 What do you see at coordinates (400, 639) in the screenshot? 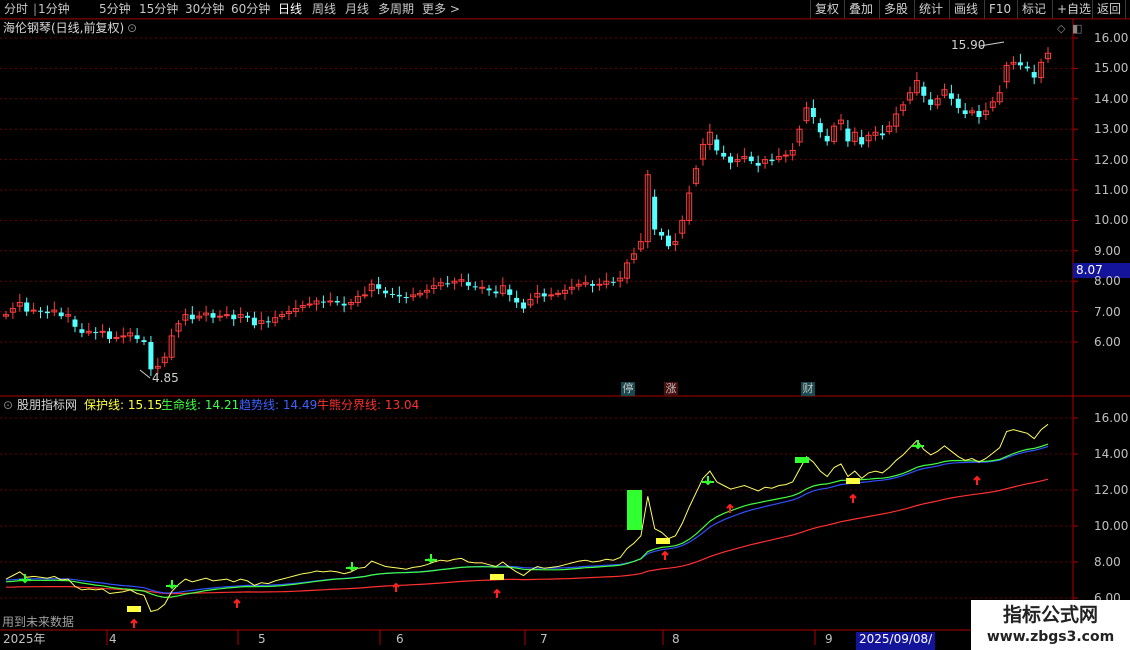
I see `x-tick-month: 6` at bounding box center [400, 639].